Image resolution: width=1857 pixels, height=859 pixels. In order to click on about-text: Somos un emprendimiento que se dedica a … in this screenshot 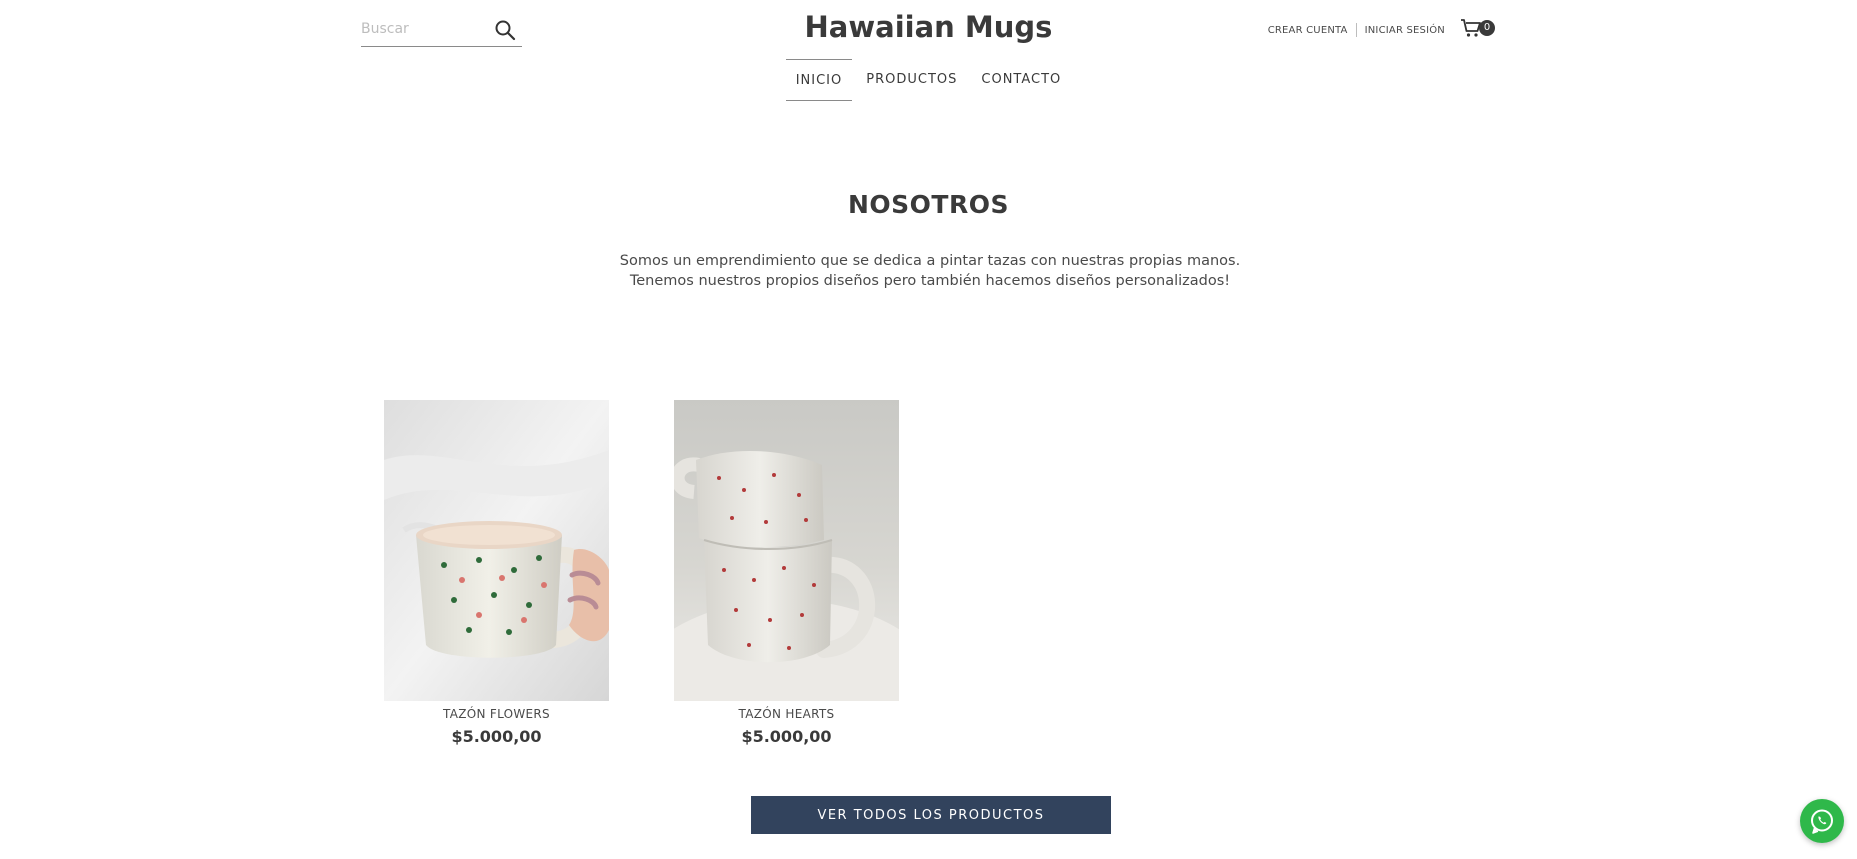, I will do `click(930, 271)`.